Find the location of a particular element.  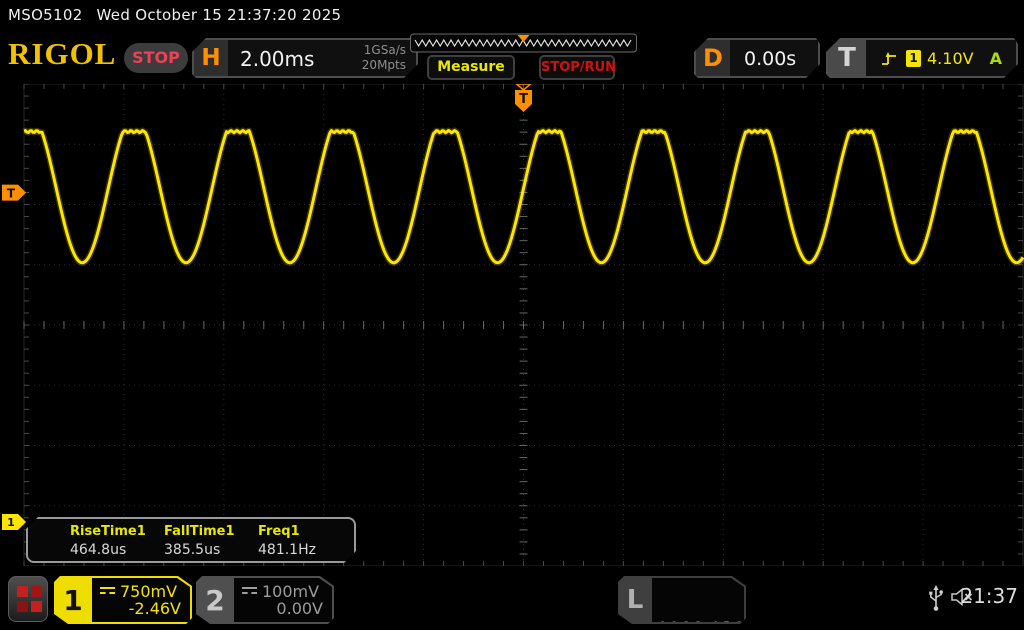

trigger-label: T is located at coordinates (847, 58).